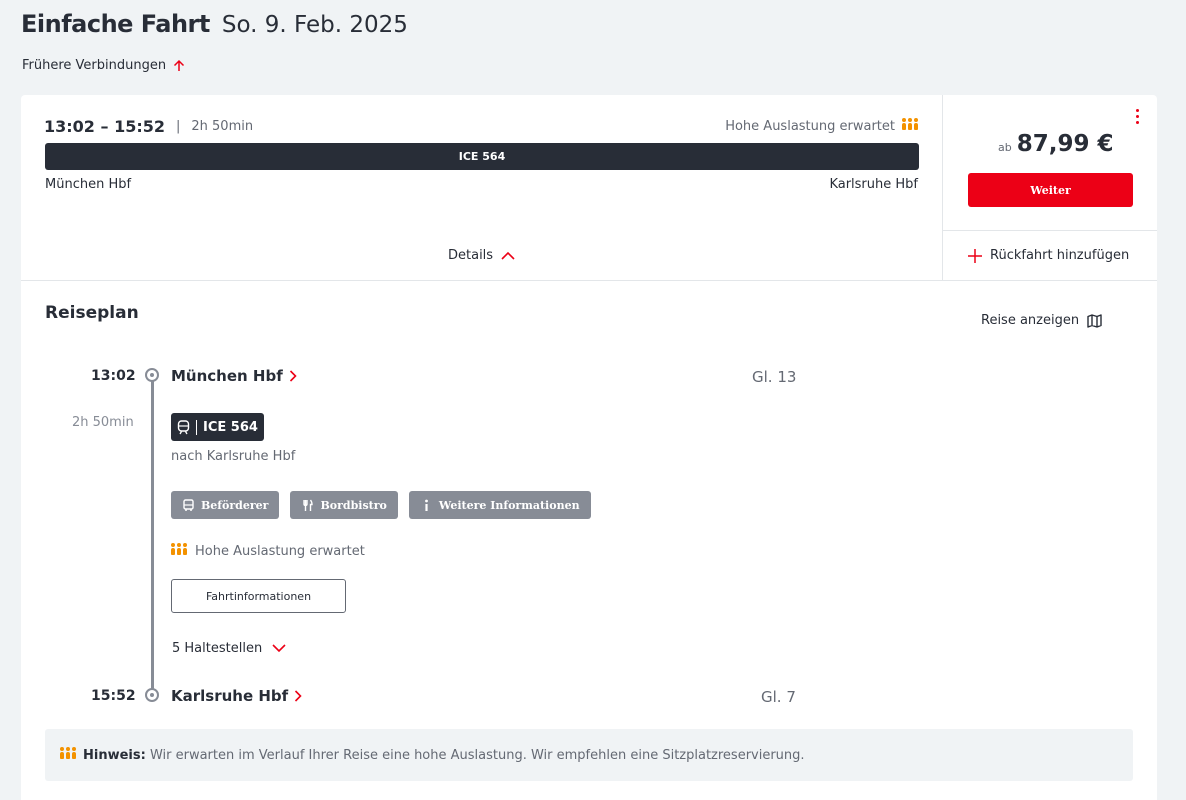 This screenshot has width=1186, height=800. I want to click on add-return-label: Rückfahrt hinzufügen, so click(1060, 255).